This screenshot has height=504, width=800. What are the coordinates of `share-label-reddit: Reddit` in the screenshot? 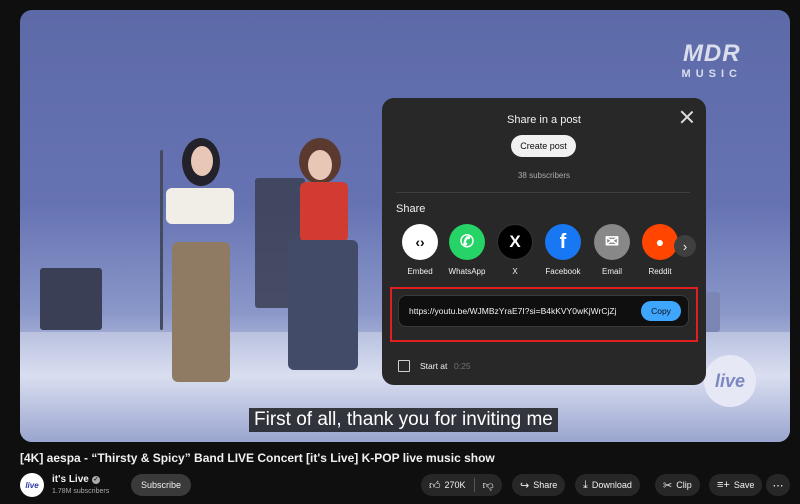 It's located at (660, 271).